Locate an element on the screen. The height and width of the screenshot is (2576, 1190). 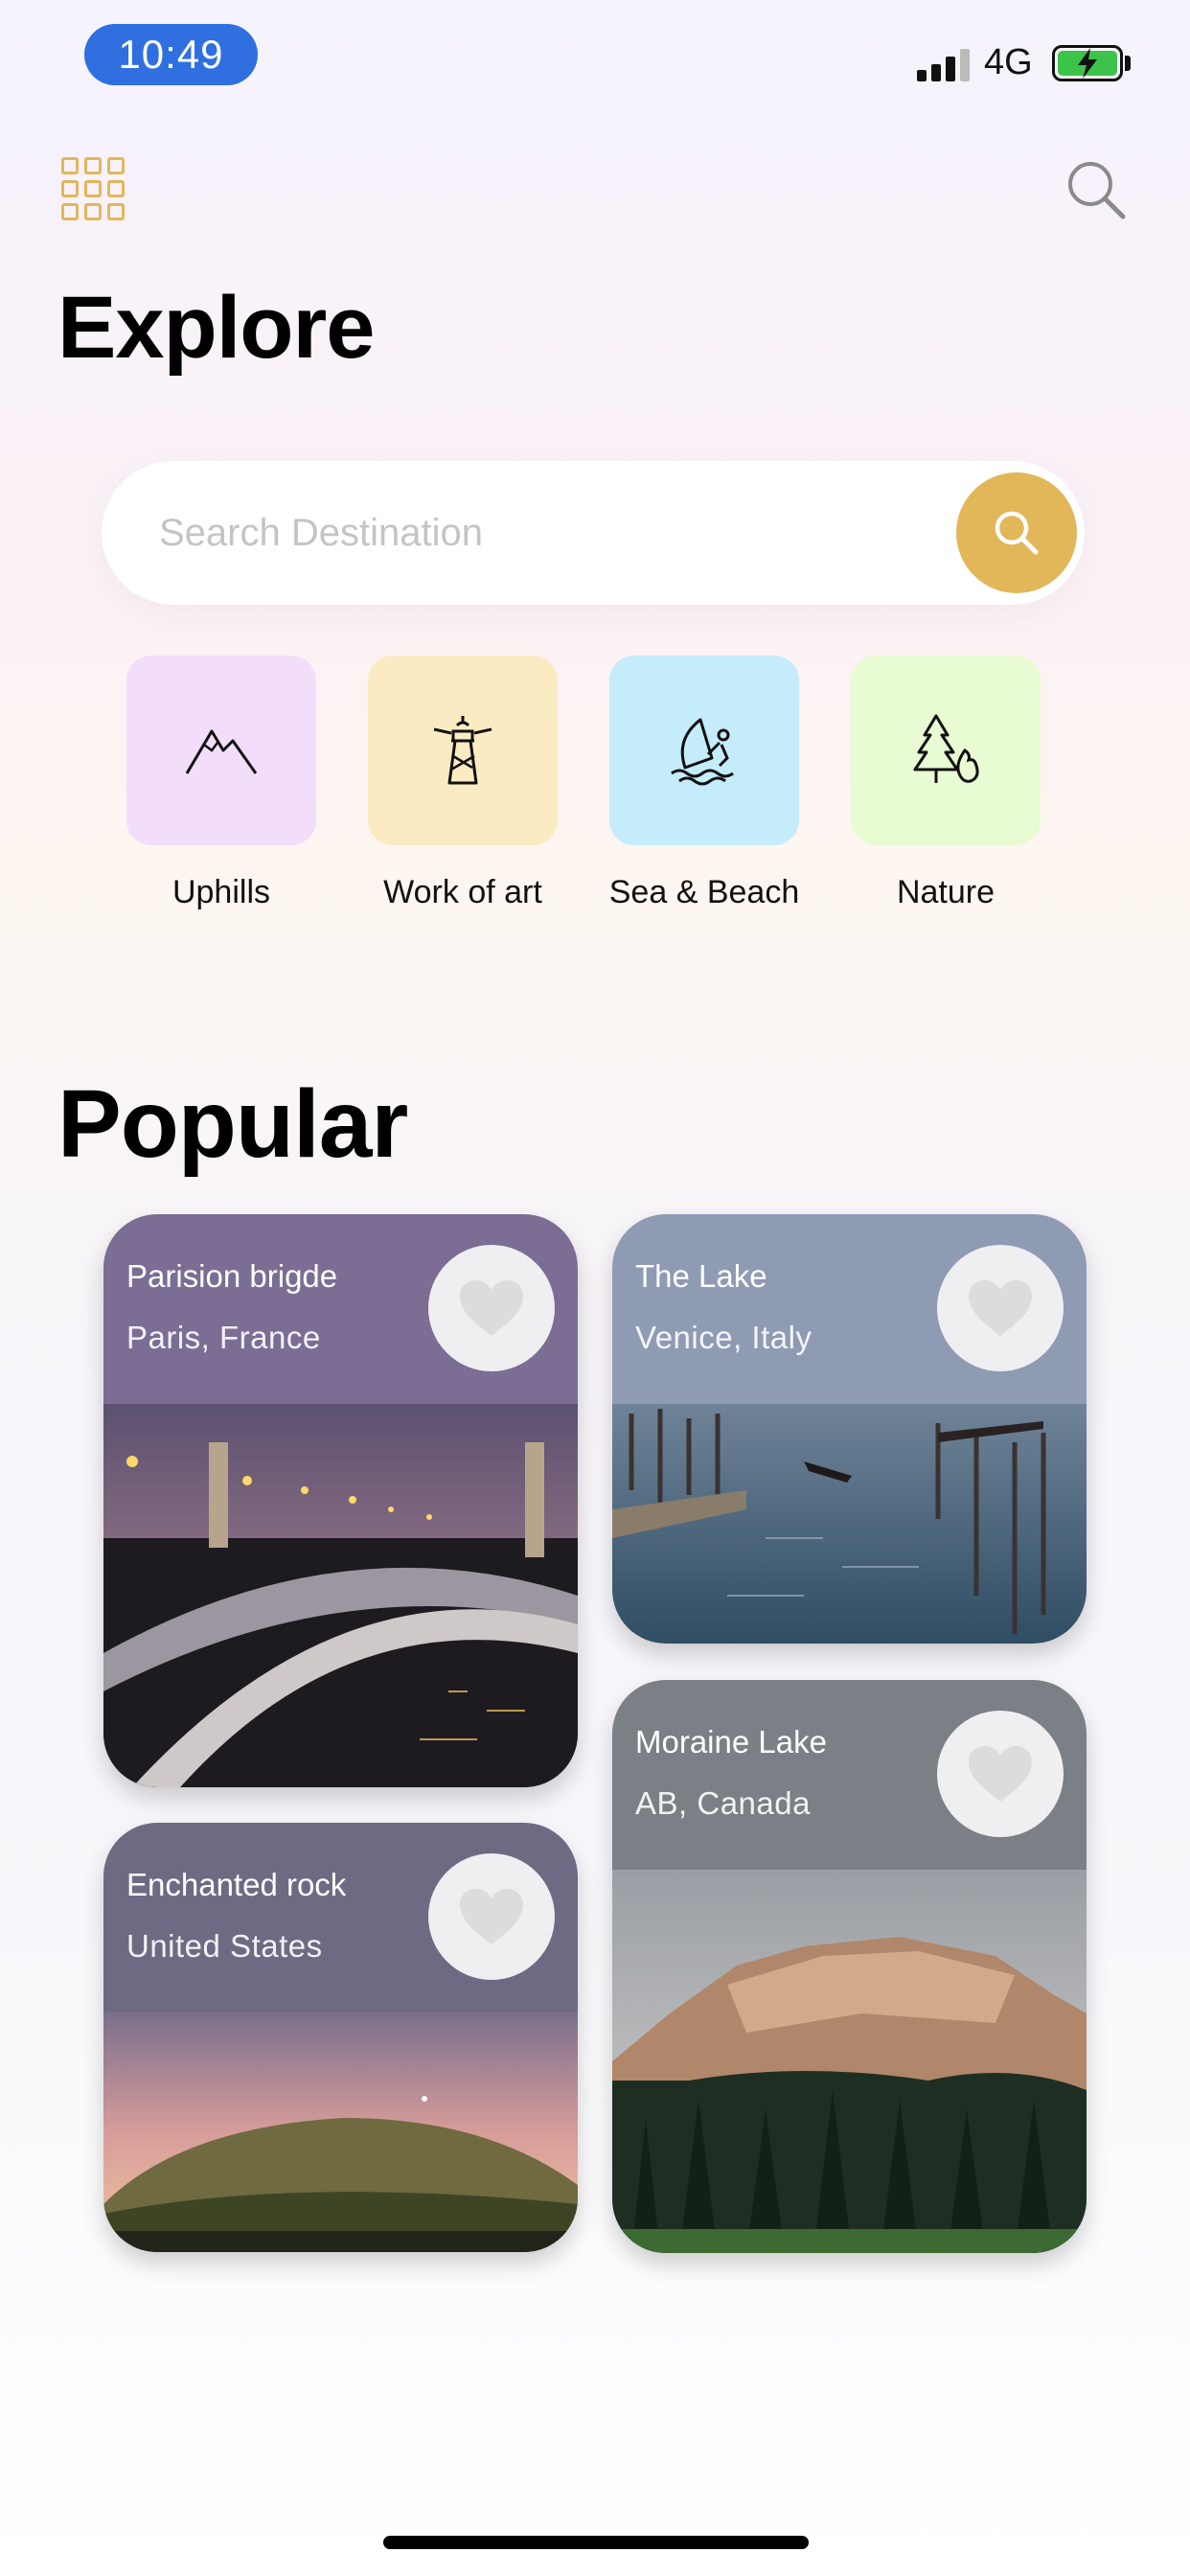
destination-card-paris: Parision brigde Paris, France is located at coordinates (341, 1500).